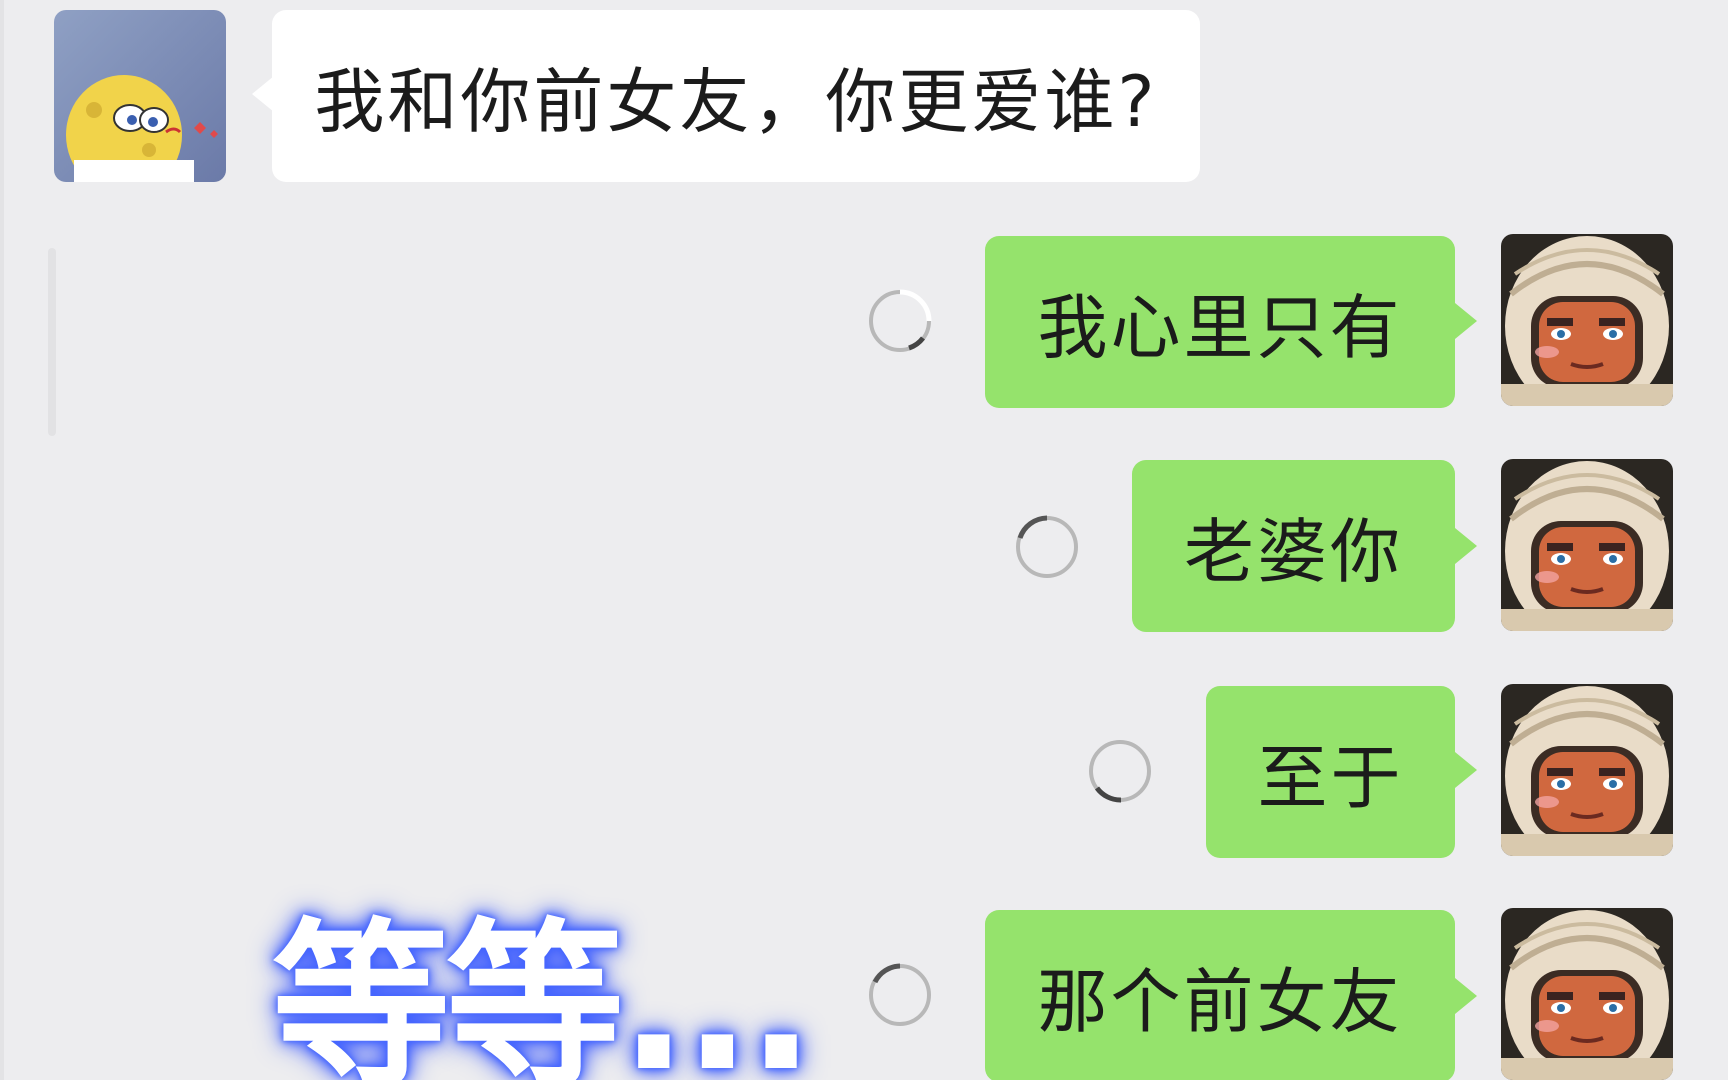  I want to click on left-edge-divider, so click(2, 540).